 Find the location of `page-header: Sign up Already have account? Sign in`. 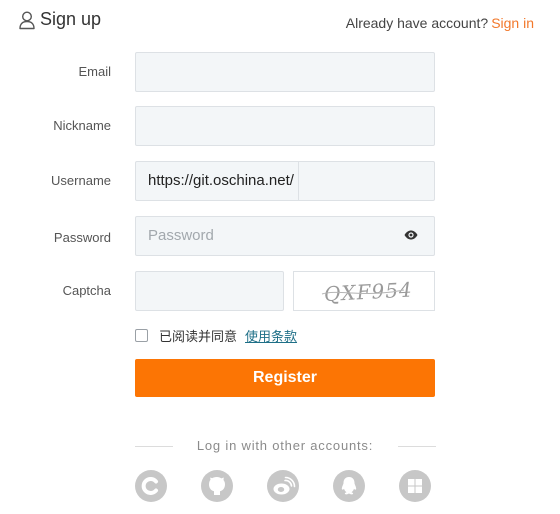

page-header: Sign up Already have account? Sign in is located at coordinates (276, 22).